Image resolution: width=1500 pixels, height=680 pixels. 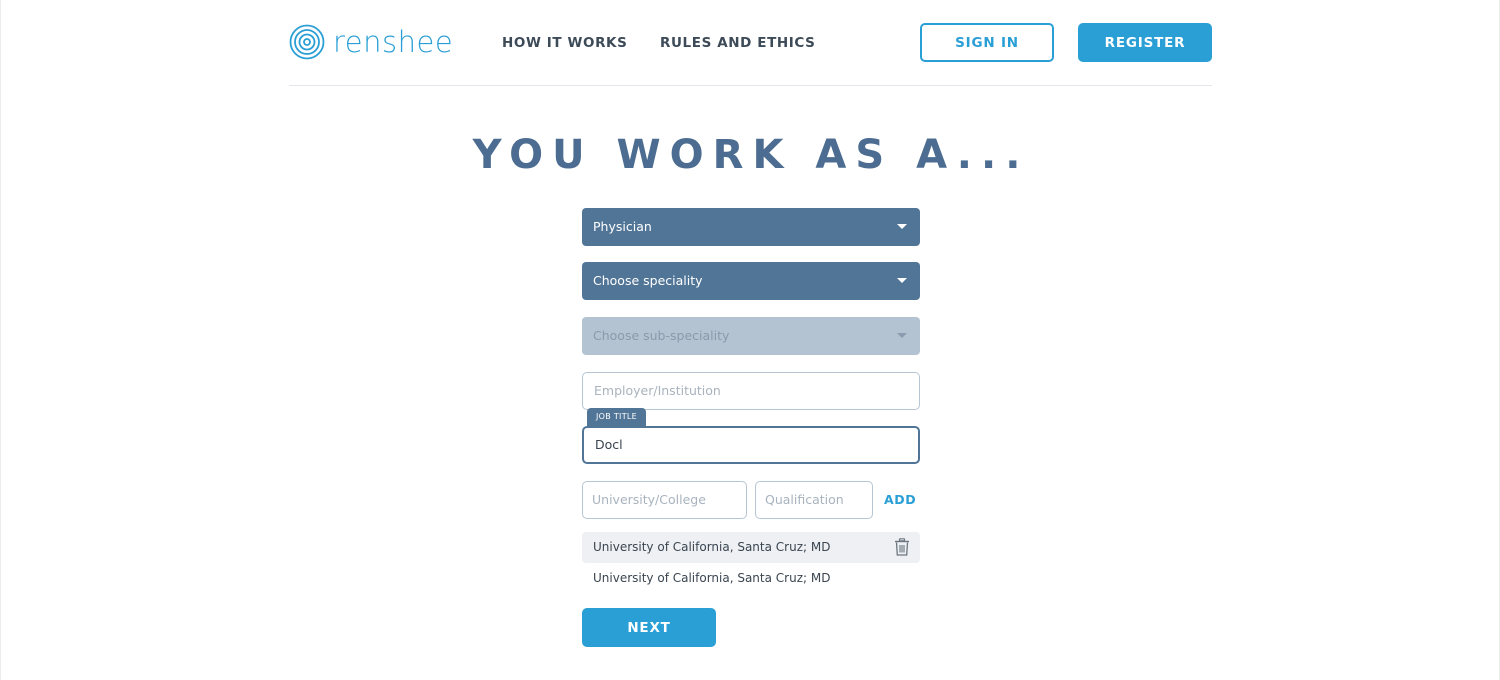 What do you see at coordinates (307, 42) in the screenshot?
I see `concentric-circles-icon` at bounding box center [307, 42].